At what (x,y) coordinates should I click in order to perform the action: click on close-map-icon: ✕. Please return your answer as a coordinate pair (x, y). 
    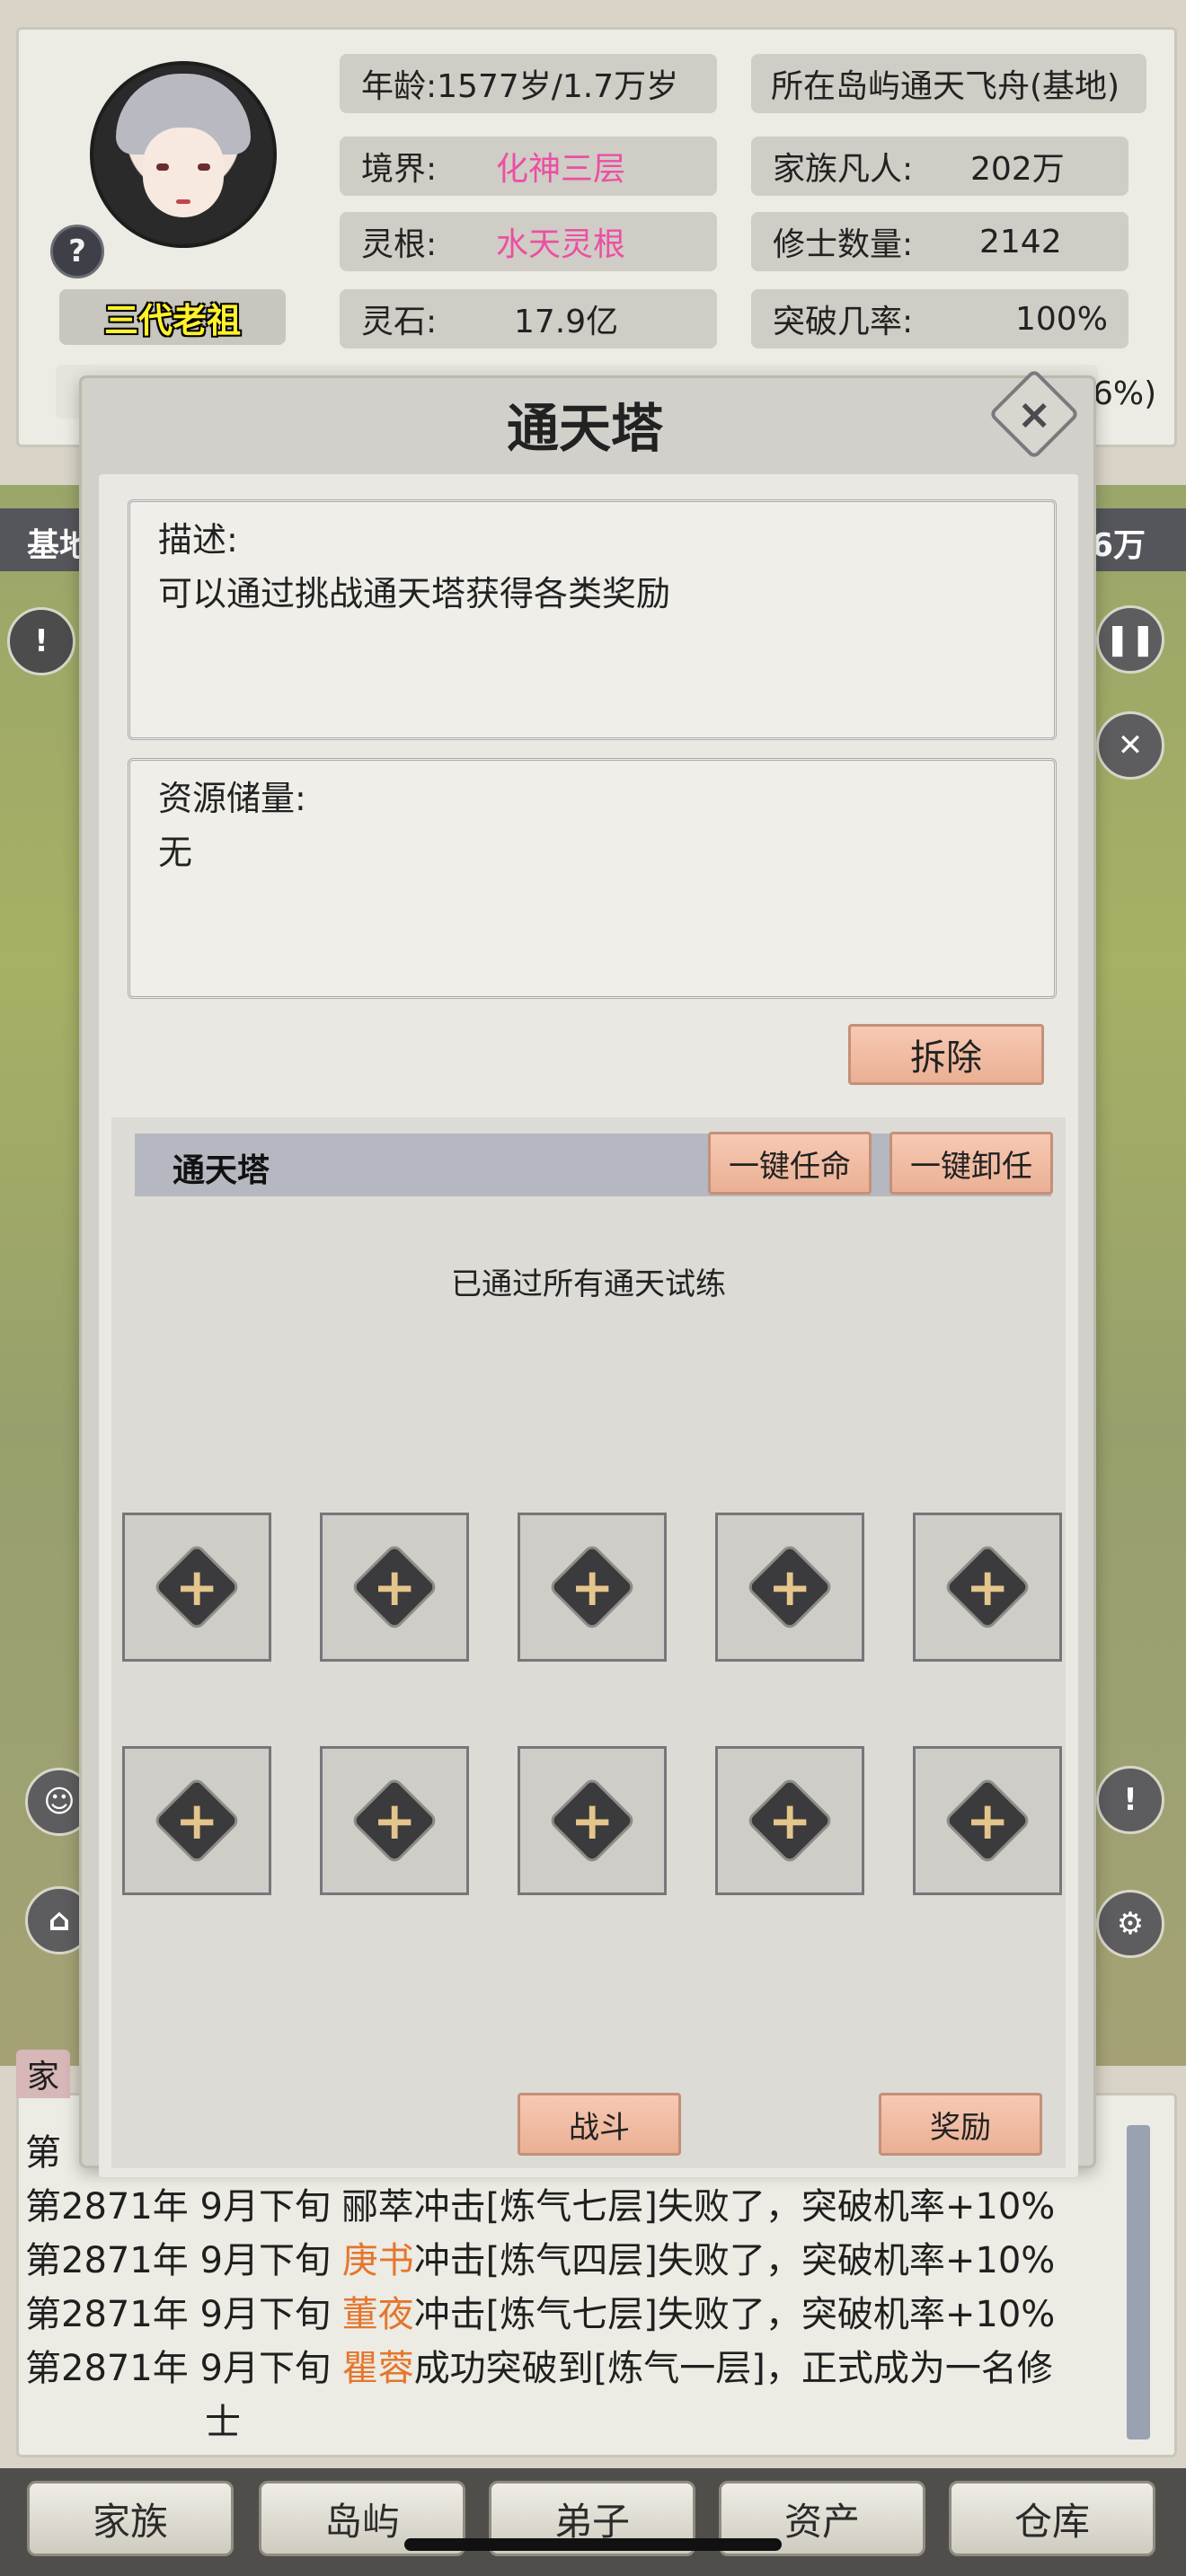
    Looking at the image, I should click on (1130, 745).